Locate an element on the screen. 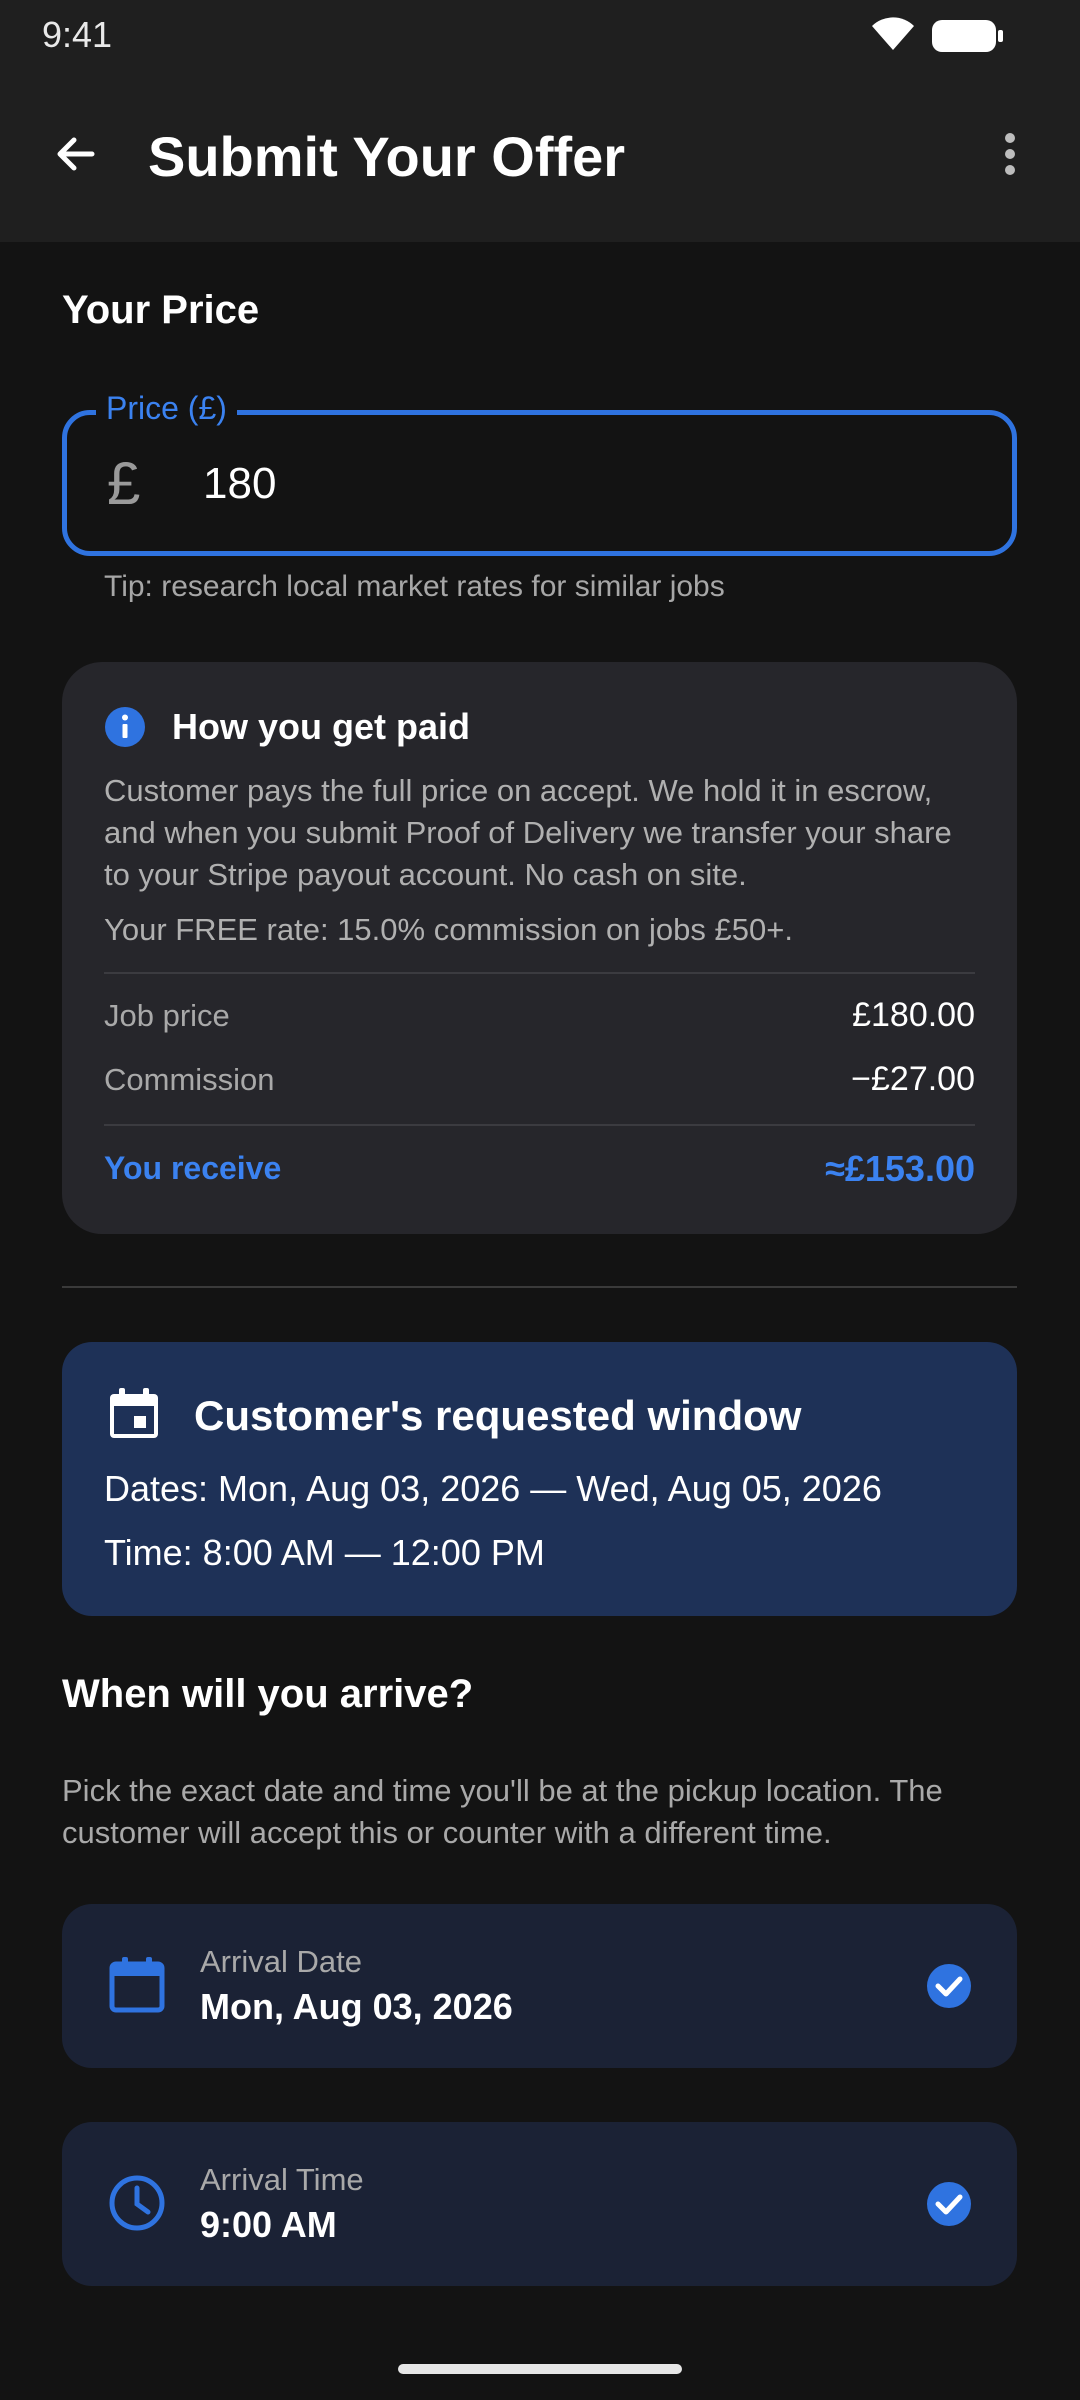 The height and width of the screenshot is (2400, 1080). requested-window-time: Time: 8:00 AM — 12:00 PM is located at coordinates (324, 1552).